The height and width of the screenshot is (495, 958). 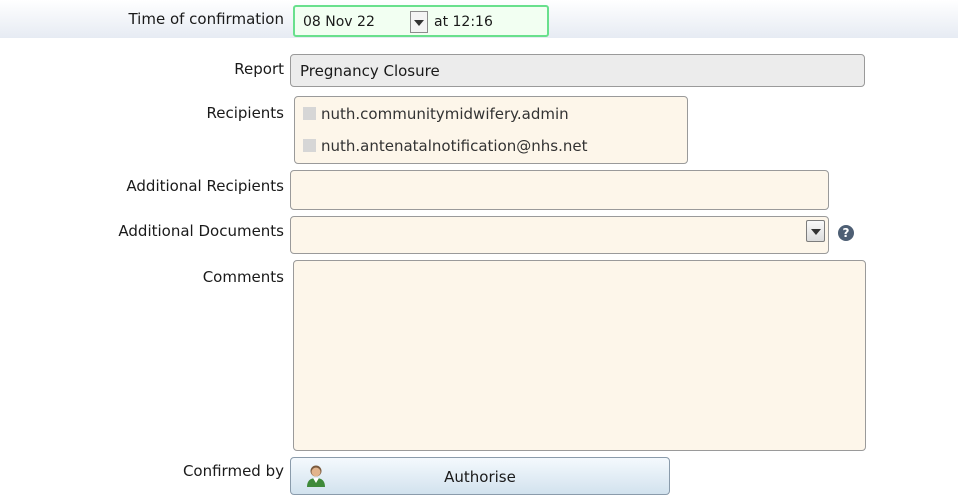 What do you see at coordinates (445, 114) in the screenshot?
I see `recipient-name: nuth.communitymidwifery.admin` at bounding box center [445, 114].